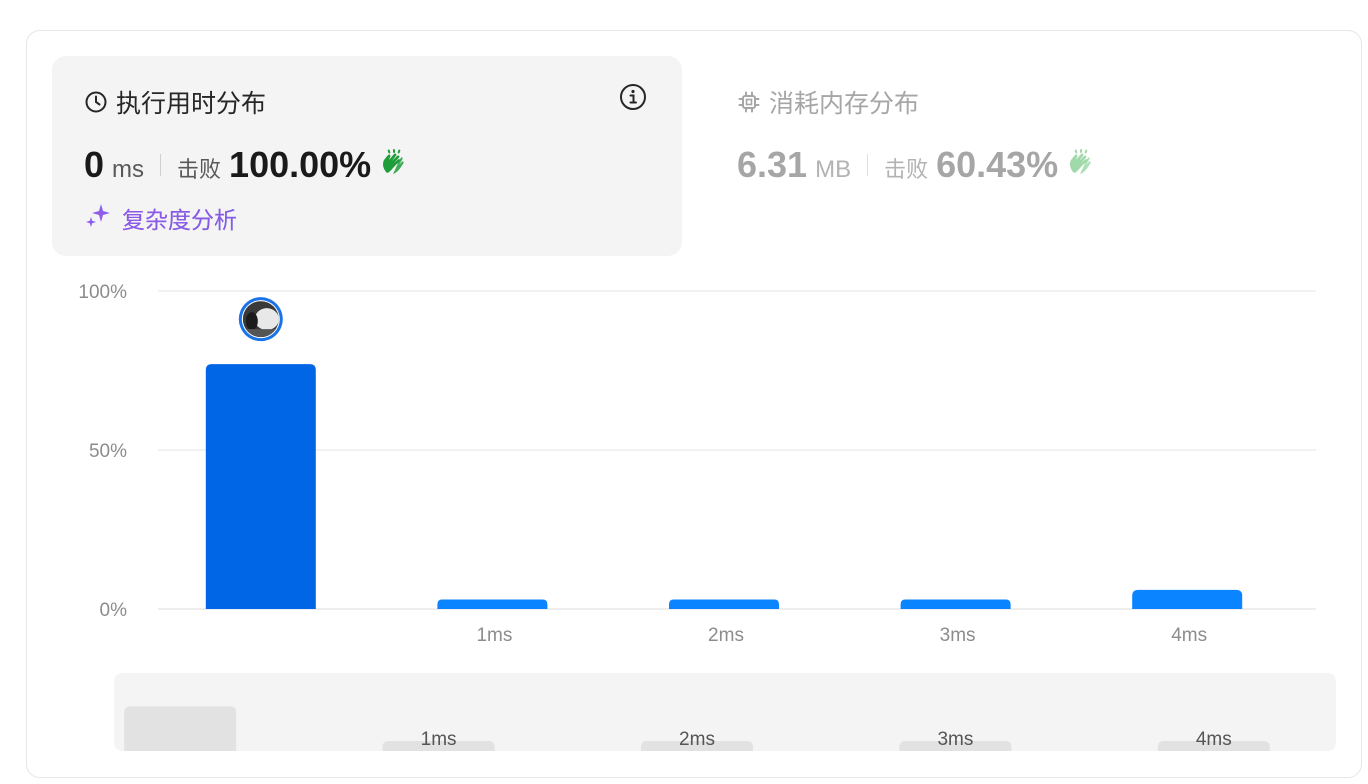  What do you see at coordinates (958, 635) in the screenshot?
I see `x-tick-label: 3ms` at bounding box center [958, 635].